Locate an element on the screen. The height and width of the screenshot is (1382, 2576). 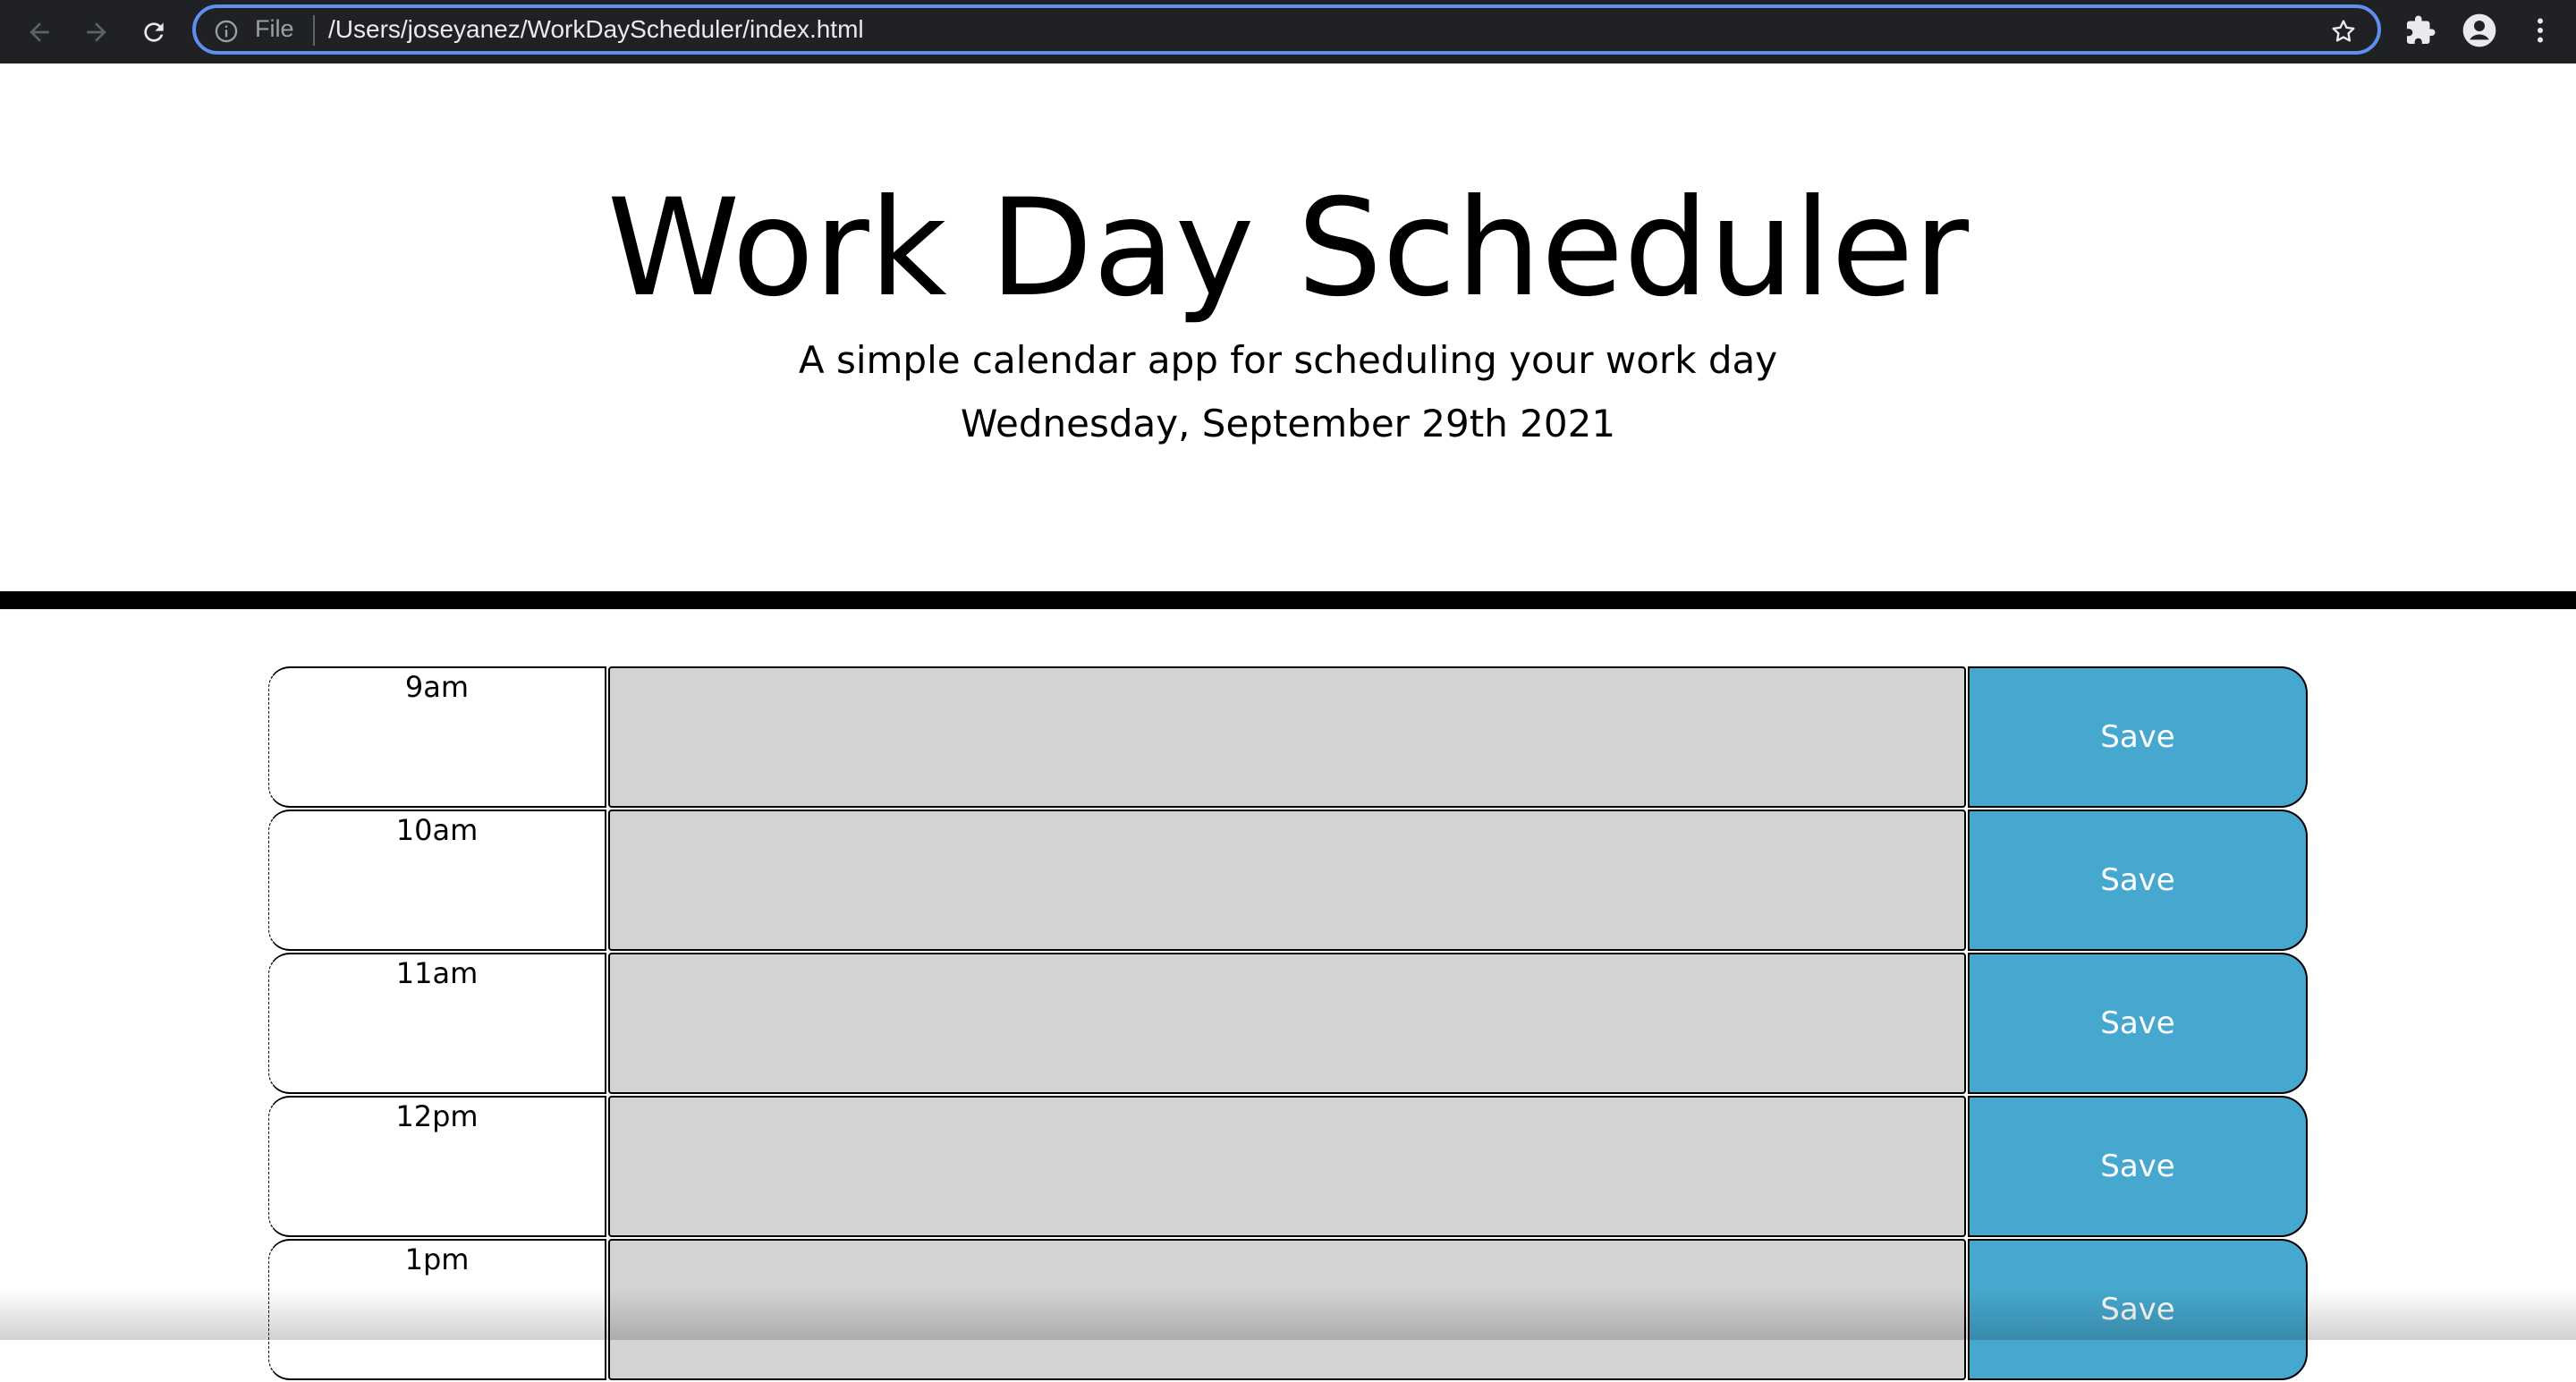
current-date: Wednesday, September 29th 2021 is located at coordinates (1288, 423).